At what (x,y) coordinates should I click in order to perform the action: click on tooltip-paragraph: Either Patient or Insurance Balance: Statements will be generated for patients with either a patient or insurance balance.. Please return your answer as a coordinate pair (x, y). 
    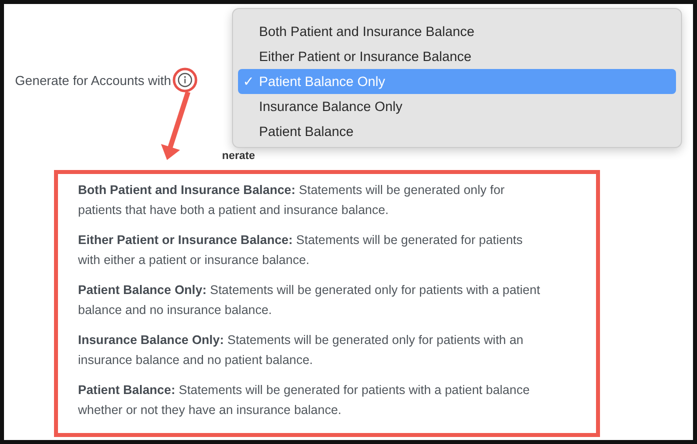
    Looking at the image, I should click on (301, 250).